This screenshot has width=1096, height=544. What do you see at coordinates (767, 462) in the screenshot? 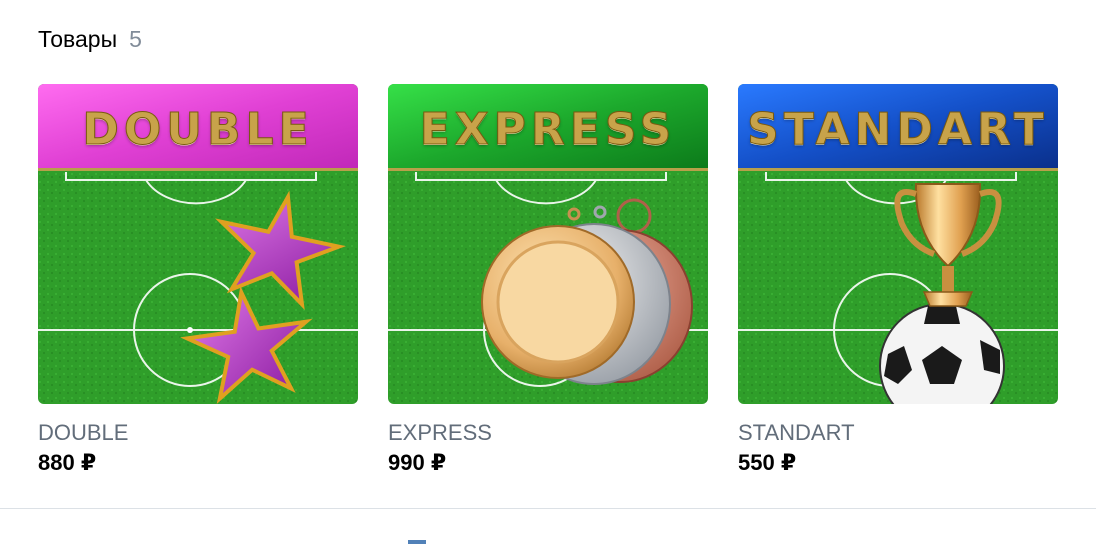
I see `product-price: 550 ₽` at bounding box center [767, 462].